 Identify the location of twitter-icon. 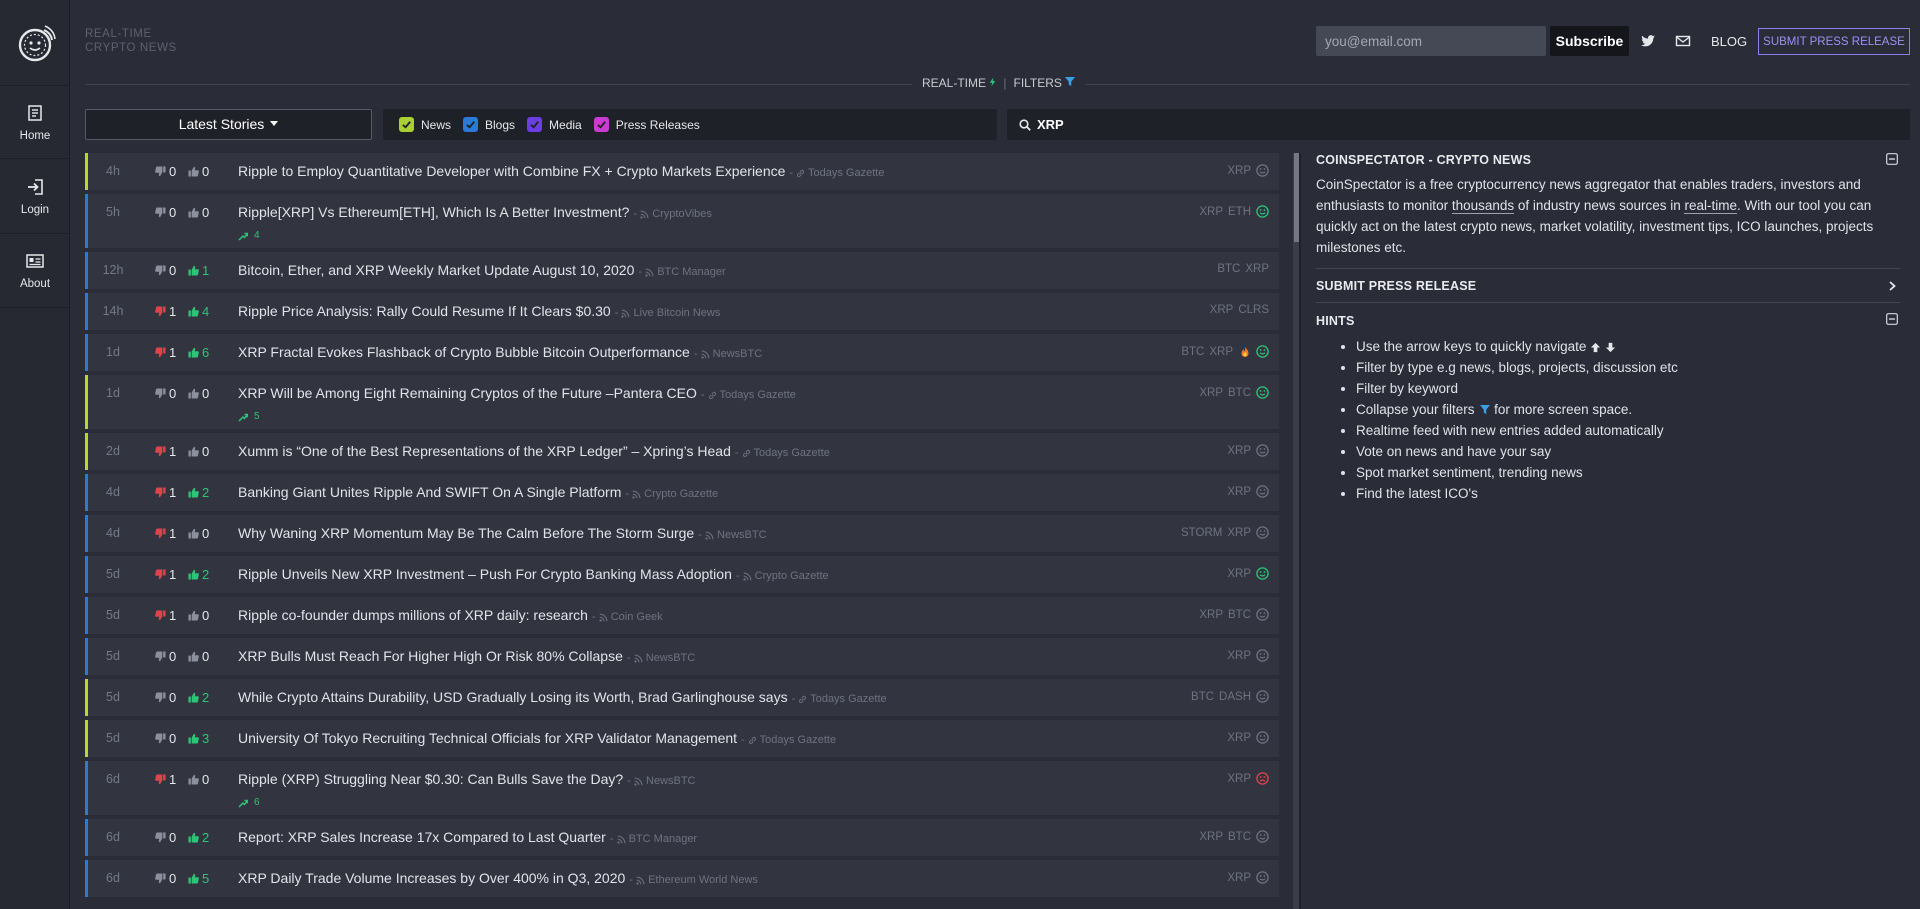
(1648, 41).